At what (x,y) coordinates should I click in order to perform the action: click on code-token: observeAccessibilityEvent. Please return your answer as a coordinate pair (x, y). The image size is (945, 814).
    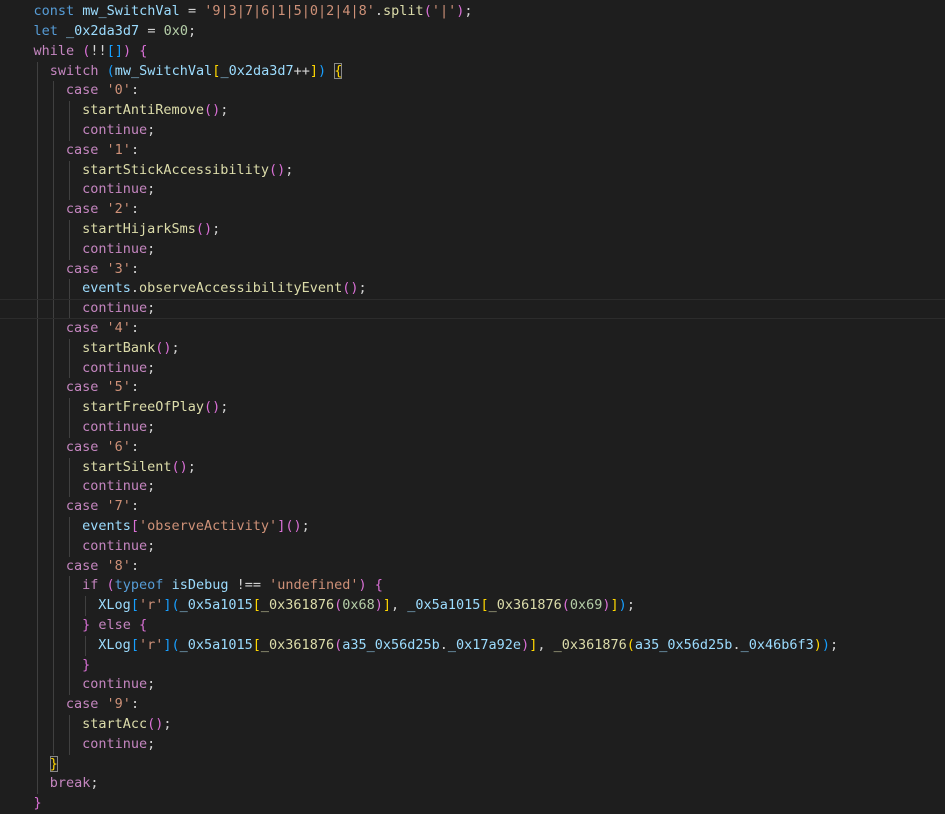
    Looking at the image, I should click on (241, 288).